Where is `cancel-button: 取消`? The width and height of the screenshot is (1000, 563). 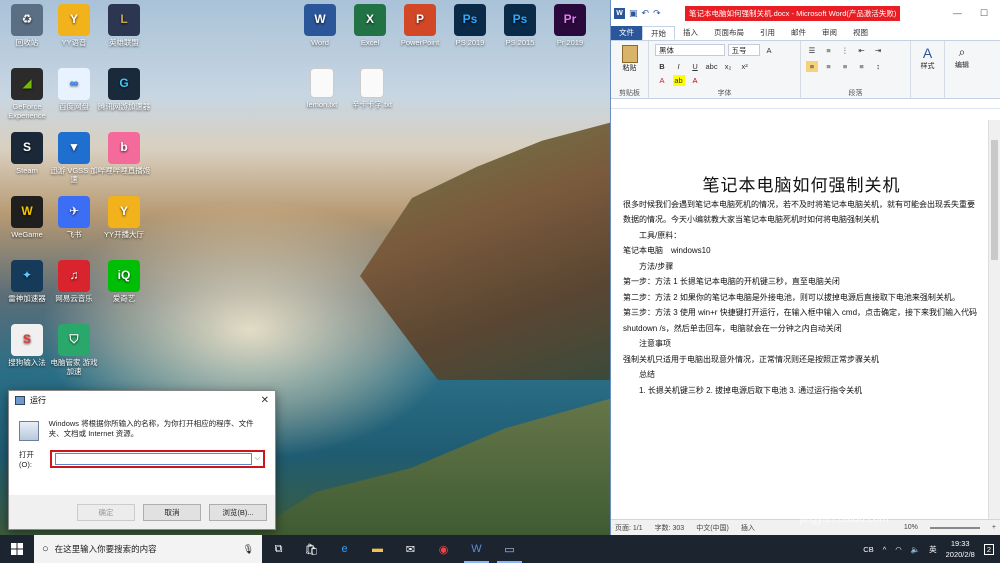
cancel-button: 取消 is located at coordinates (172, 512).